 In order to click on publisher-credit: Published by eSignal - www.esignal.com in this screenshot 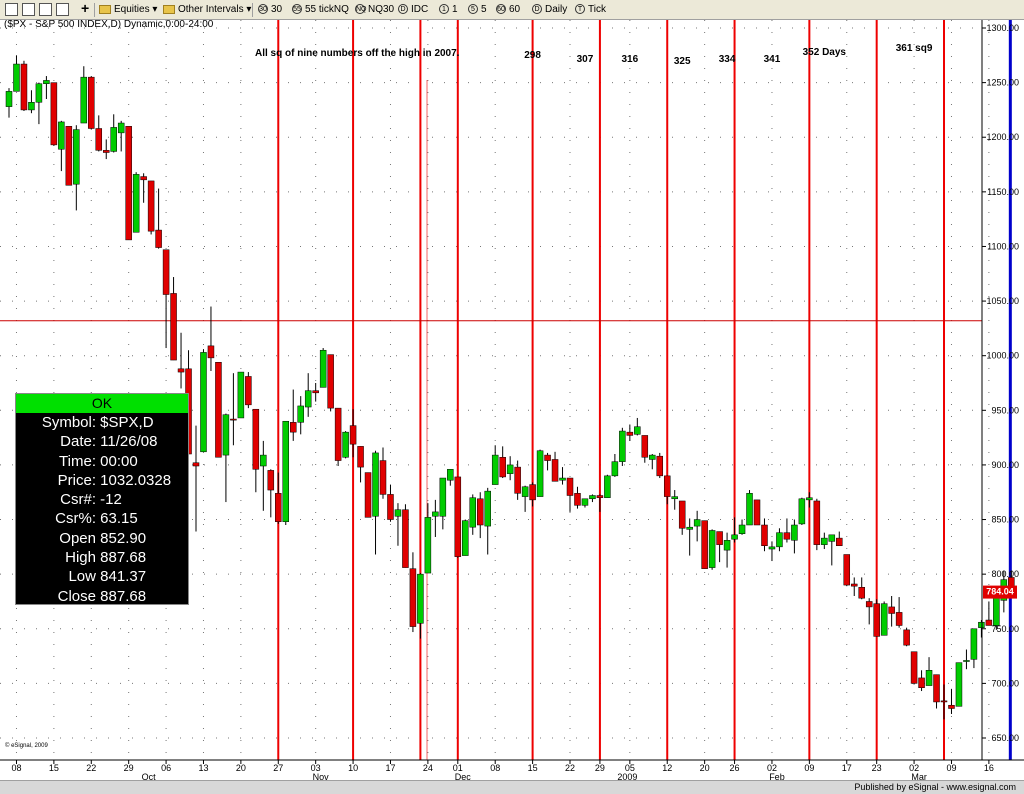, I will do `click(935, 787)`.